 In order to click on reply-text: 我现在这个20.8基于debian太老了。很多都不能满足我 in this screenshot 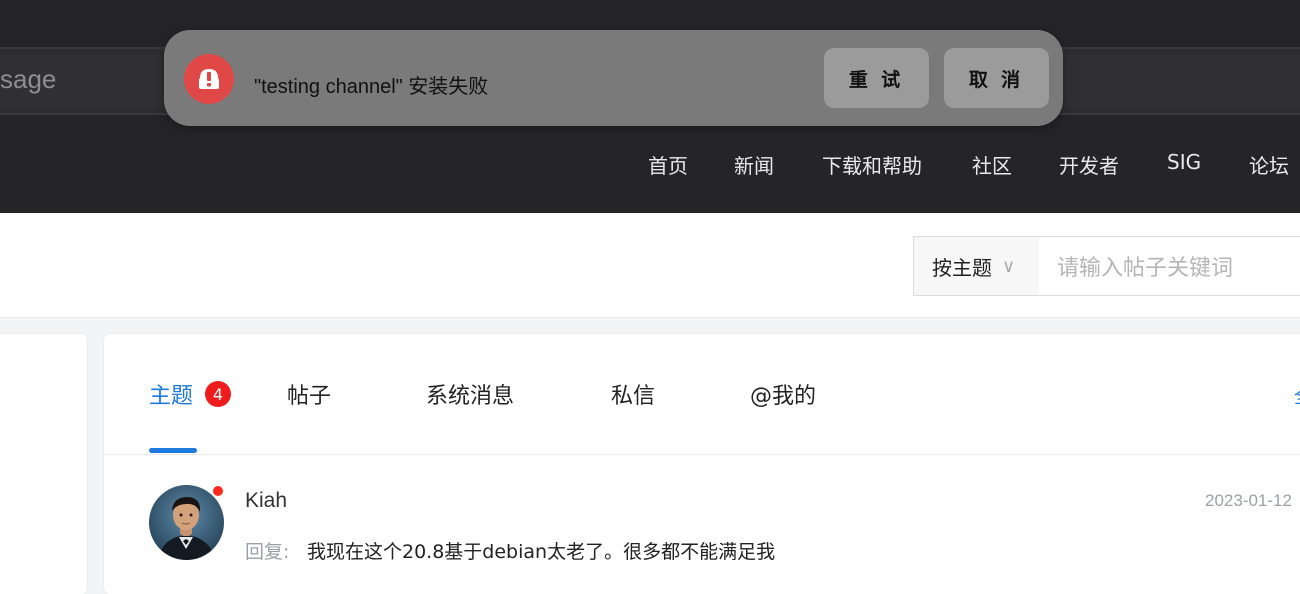, I will do `click(541, 550)`.